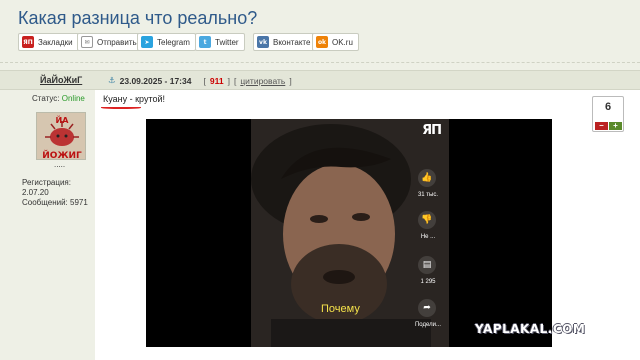 This screenshot has width=640, height=360. What do you see at coordinates (432, 130) in the screenshot?
I see `yap-logo-icon: ЯП` at bounding box center [432, 130].